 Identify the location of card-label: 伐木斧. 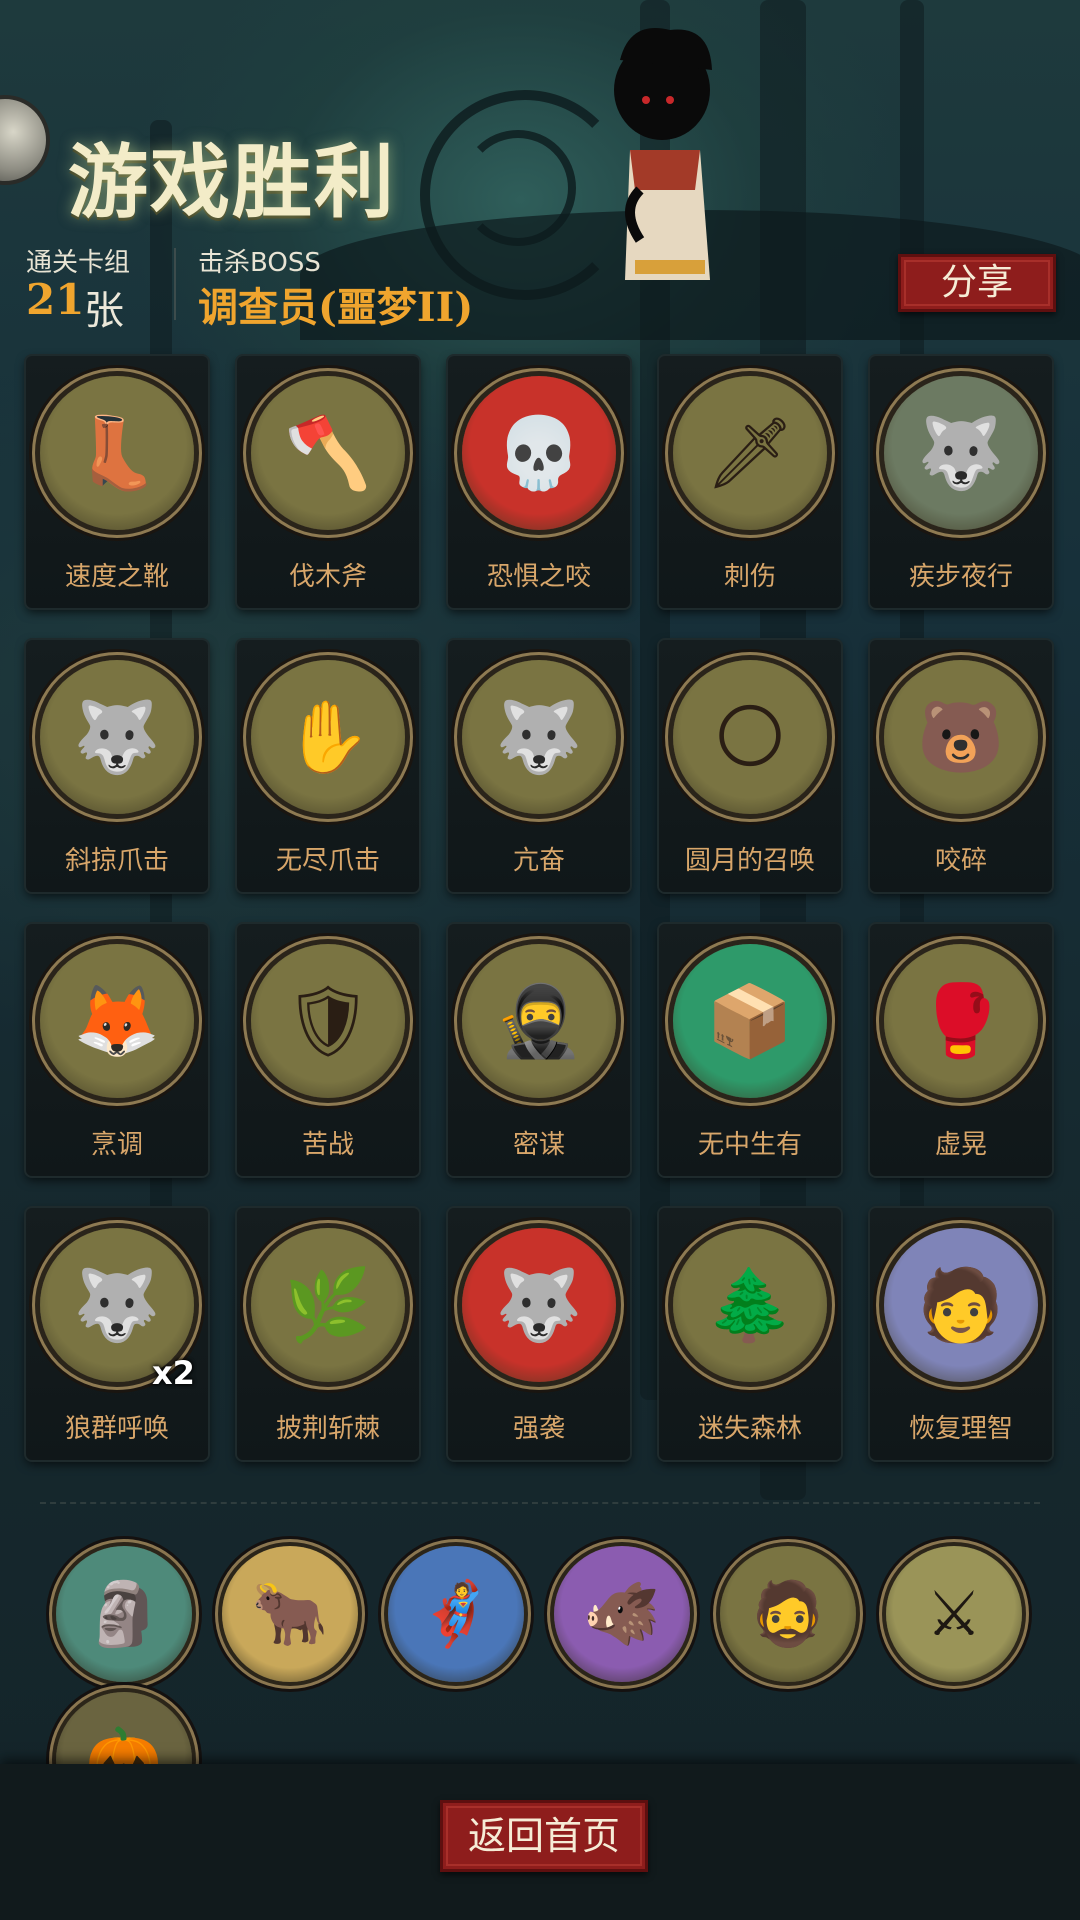
(327, 577).